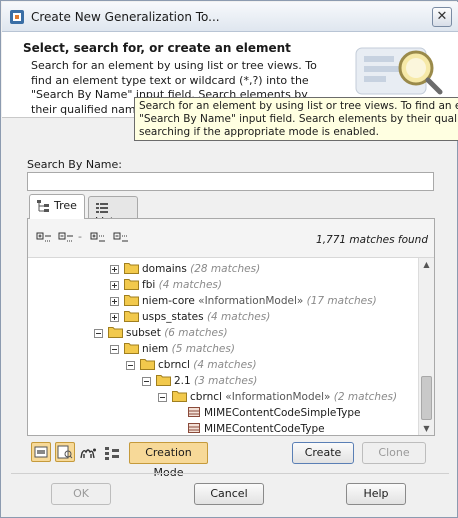 The image size is (458, 518). I want to click on list-view-icon, so click(102, 208).